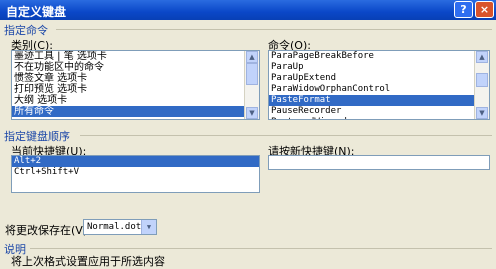  What do you see at coordinates (379, 67) in the screenshot?
I see `command-item: ParaUp` at bounding box center [379, 67].